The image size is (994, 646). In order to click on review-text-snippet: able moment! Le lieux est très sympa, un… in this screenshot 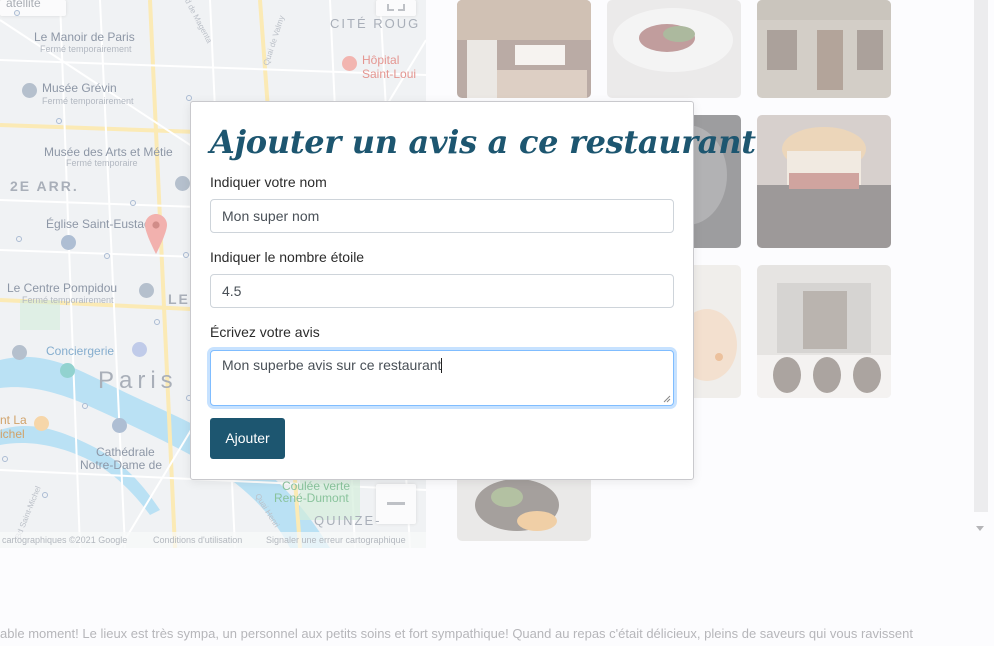, I will do `click(456, 633)`.